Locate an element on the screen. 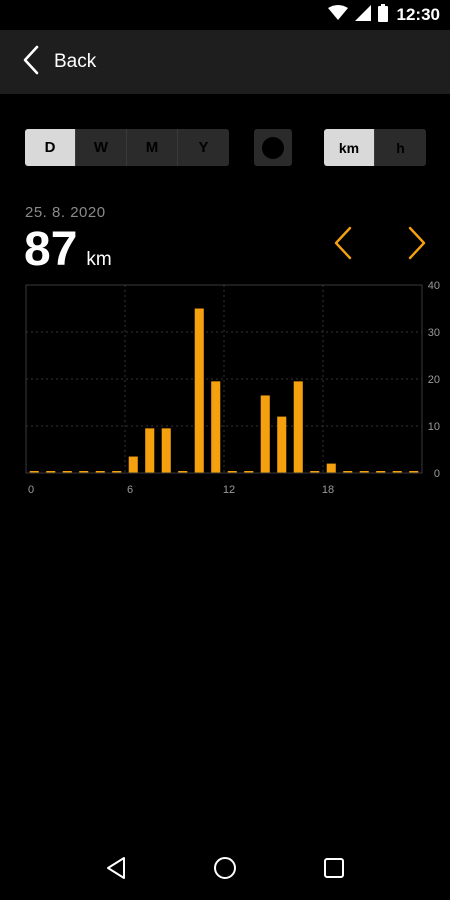 Image resolution: width=450 pixels, height=900 pixels. y-tick-label: 30 is located at coordinates (434, 333).